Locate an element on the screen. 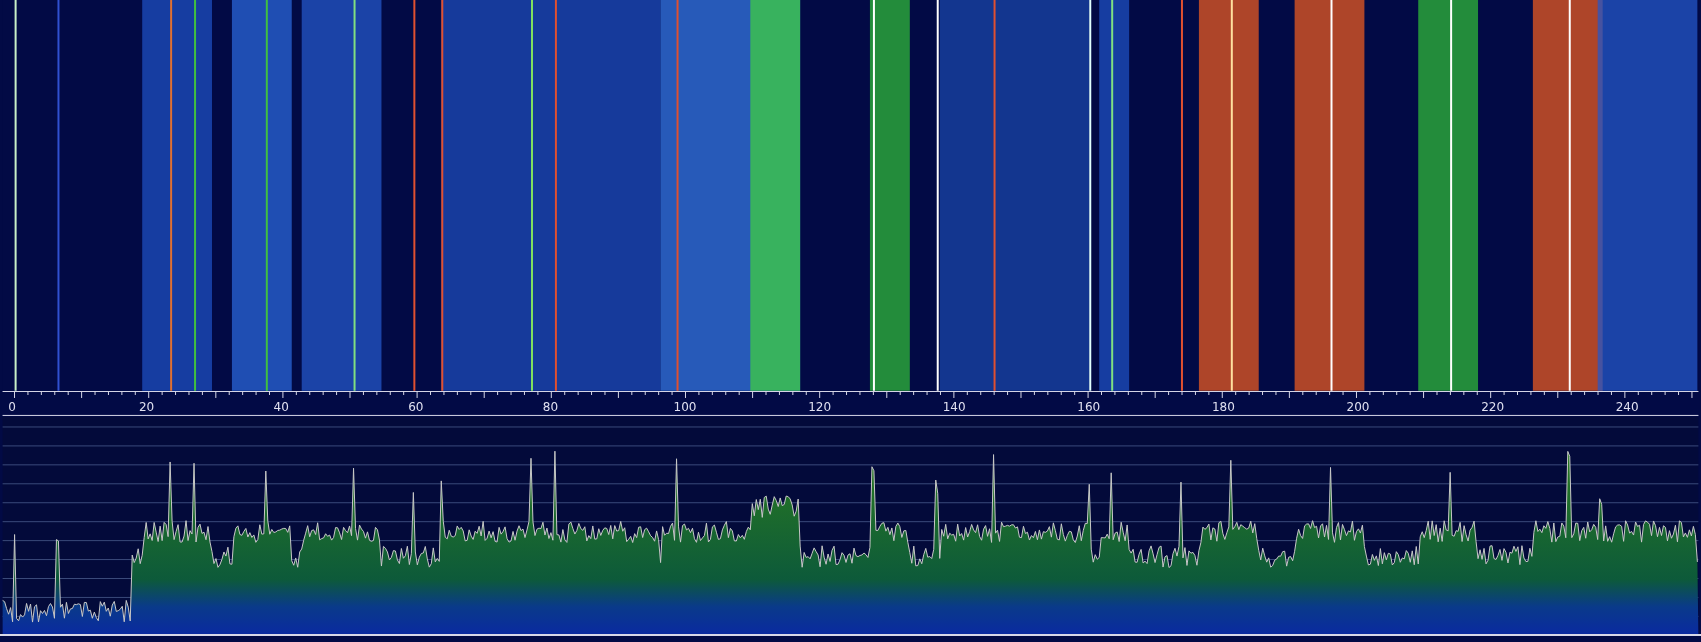 The width and height of the screenshot is (1701, 642). axis-label: 200 is located at coordinates (1358, 407).